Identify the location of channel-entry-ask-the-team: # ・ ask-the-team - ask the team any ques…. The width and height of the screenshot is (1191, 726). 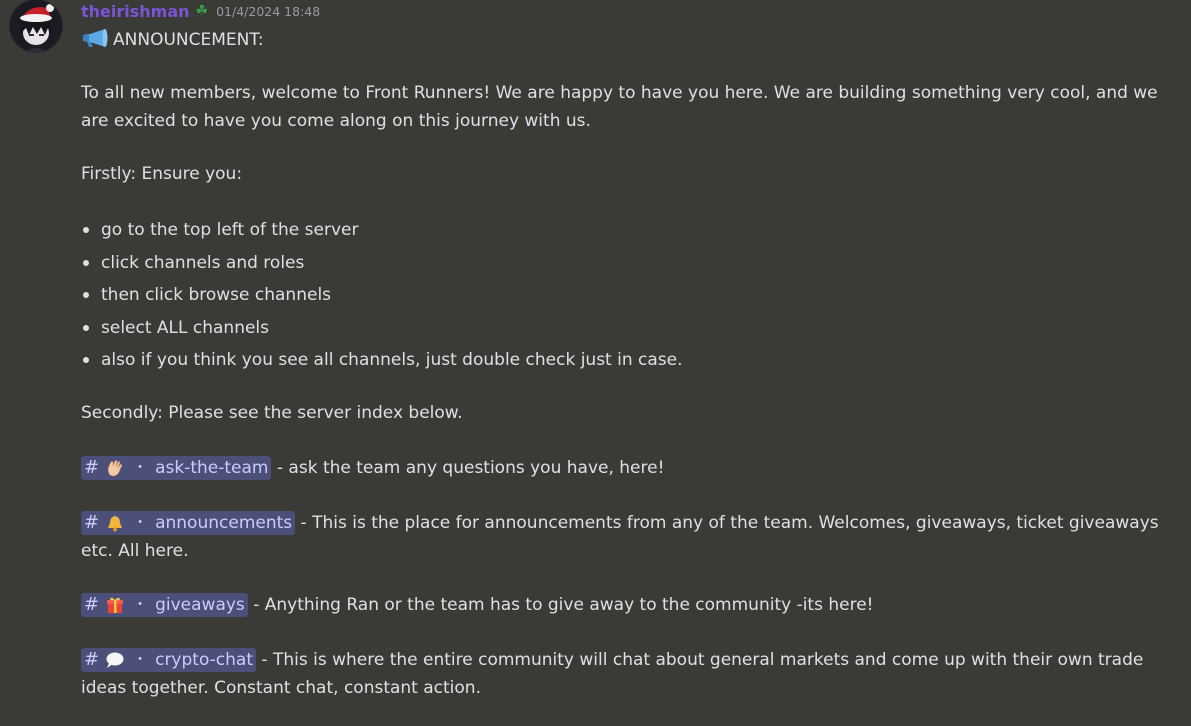
(621, 468).